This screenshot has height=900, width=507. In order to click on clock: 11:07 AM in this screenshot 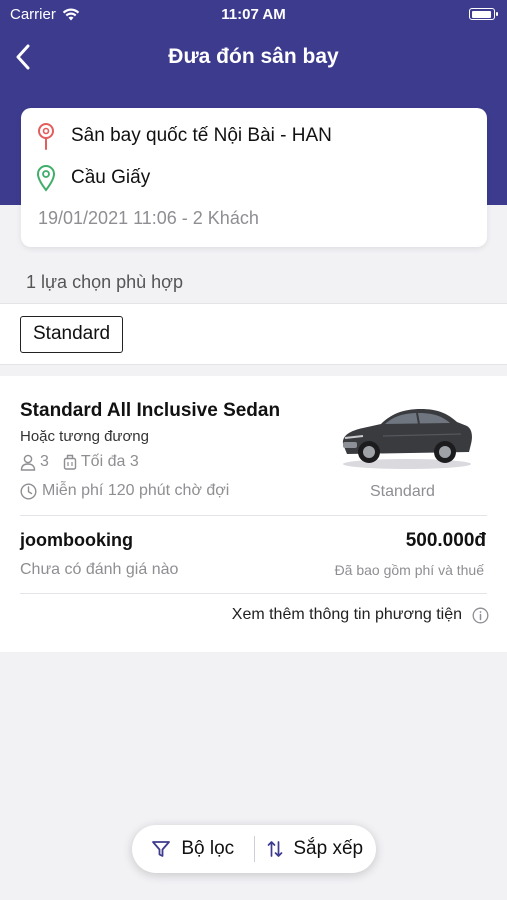, I will do `click(253, 14)`.